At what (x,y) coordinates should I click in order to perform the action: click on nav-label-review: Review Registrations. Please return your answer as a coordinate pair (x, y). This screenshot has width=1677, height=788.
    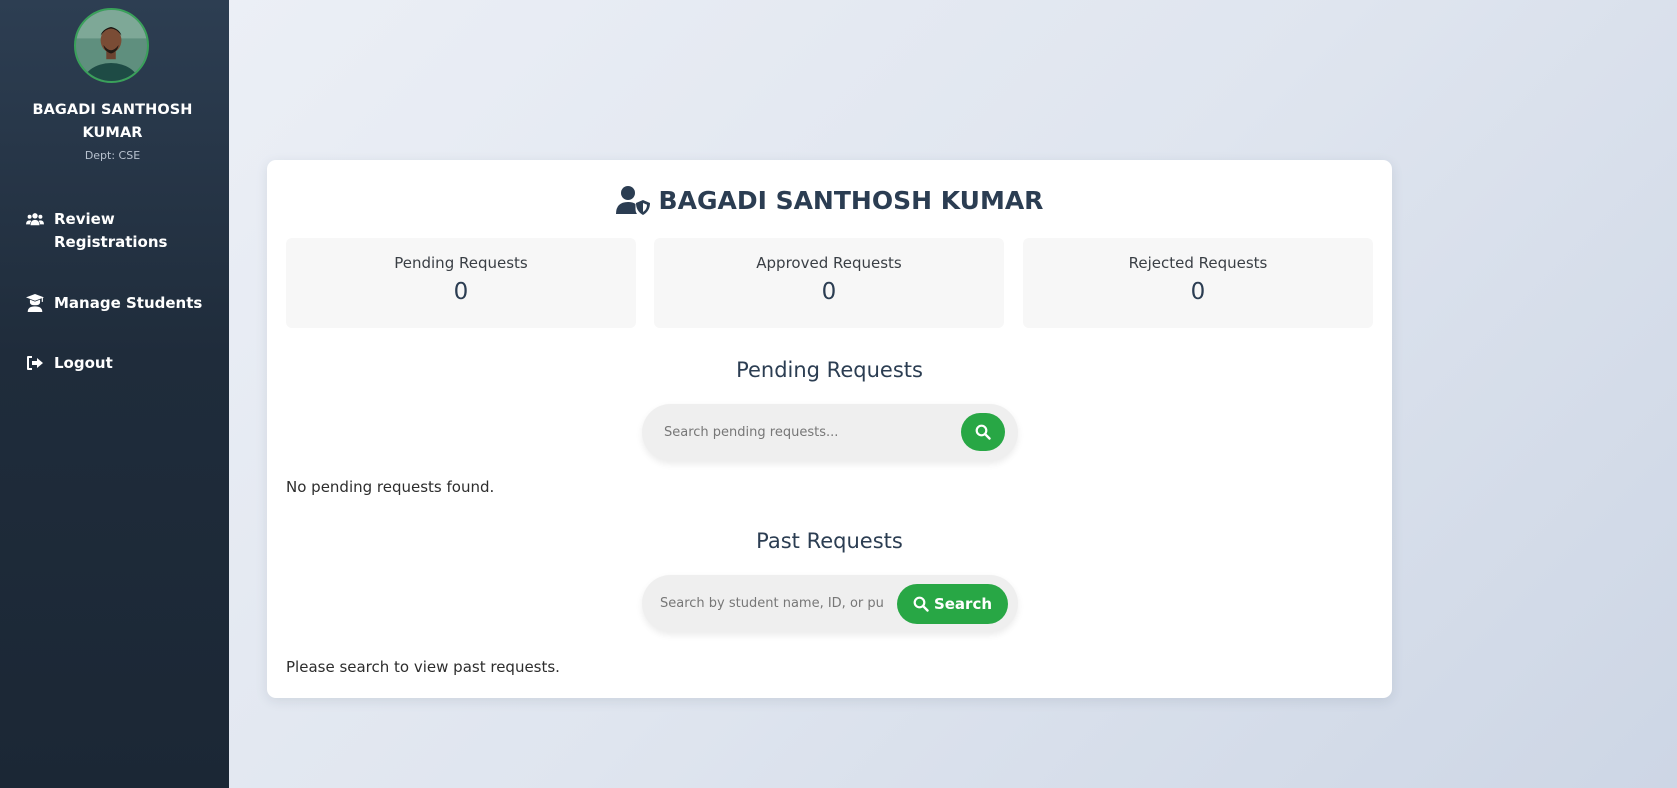
    Looking at the image, I should click on (111, 230).